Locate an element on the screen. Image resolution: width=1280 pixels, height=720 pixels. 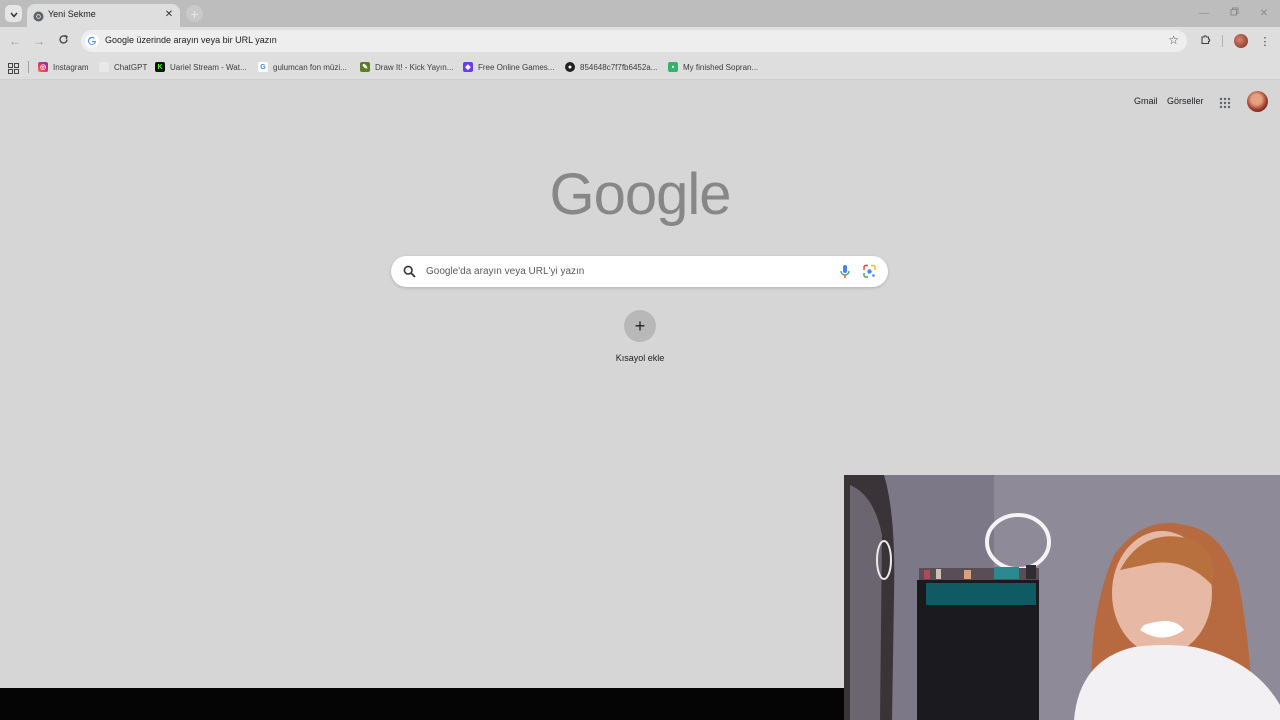
close-tab-icon: ✕ is located at coordinates (169, 14).